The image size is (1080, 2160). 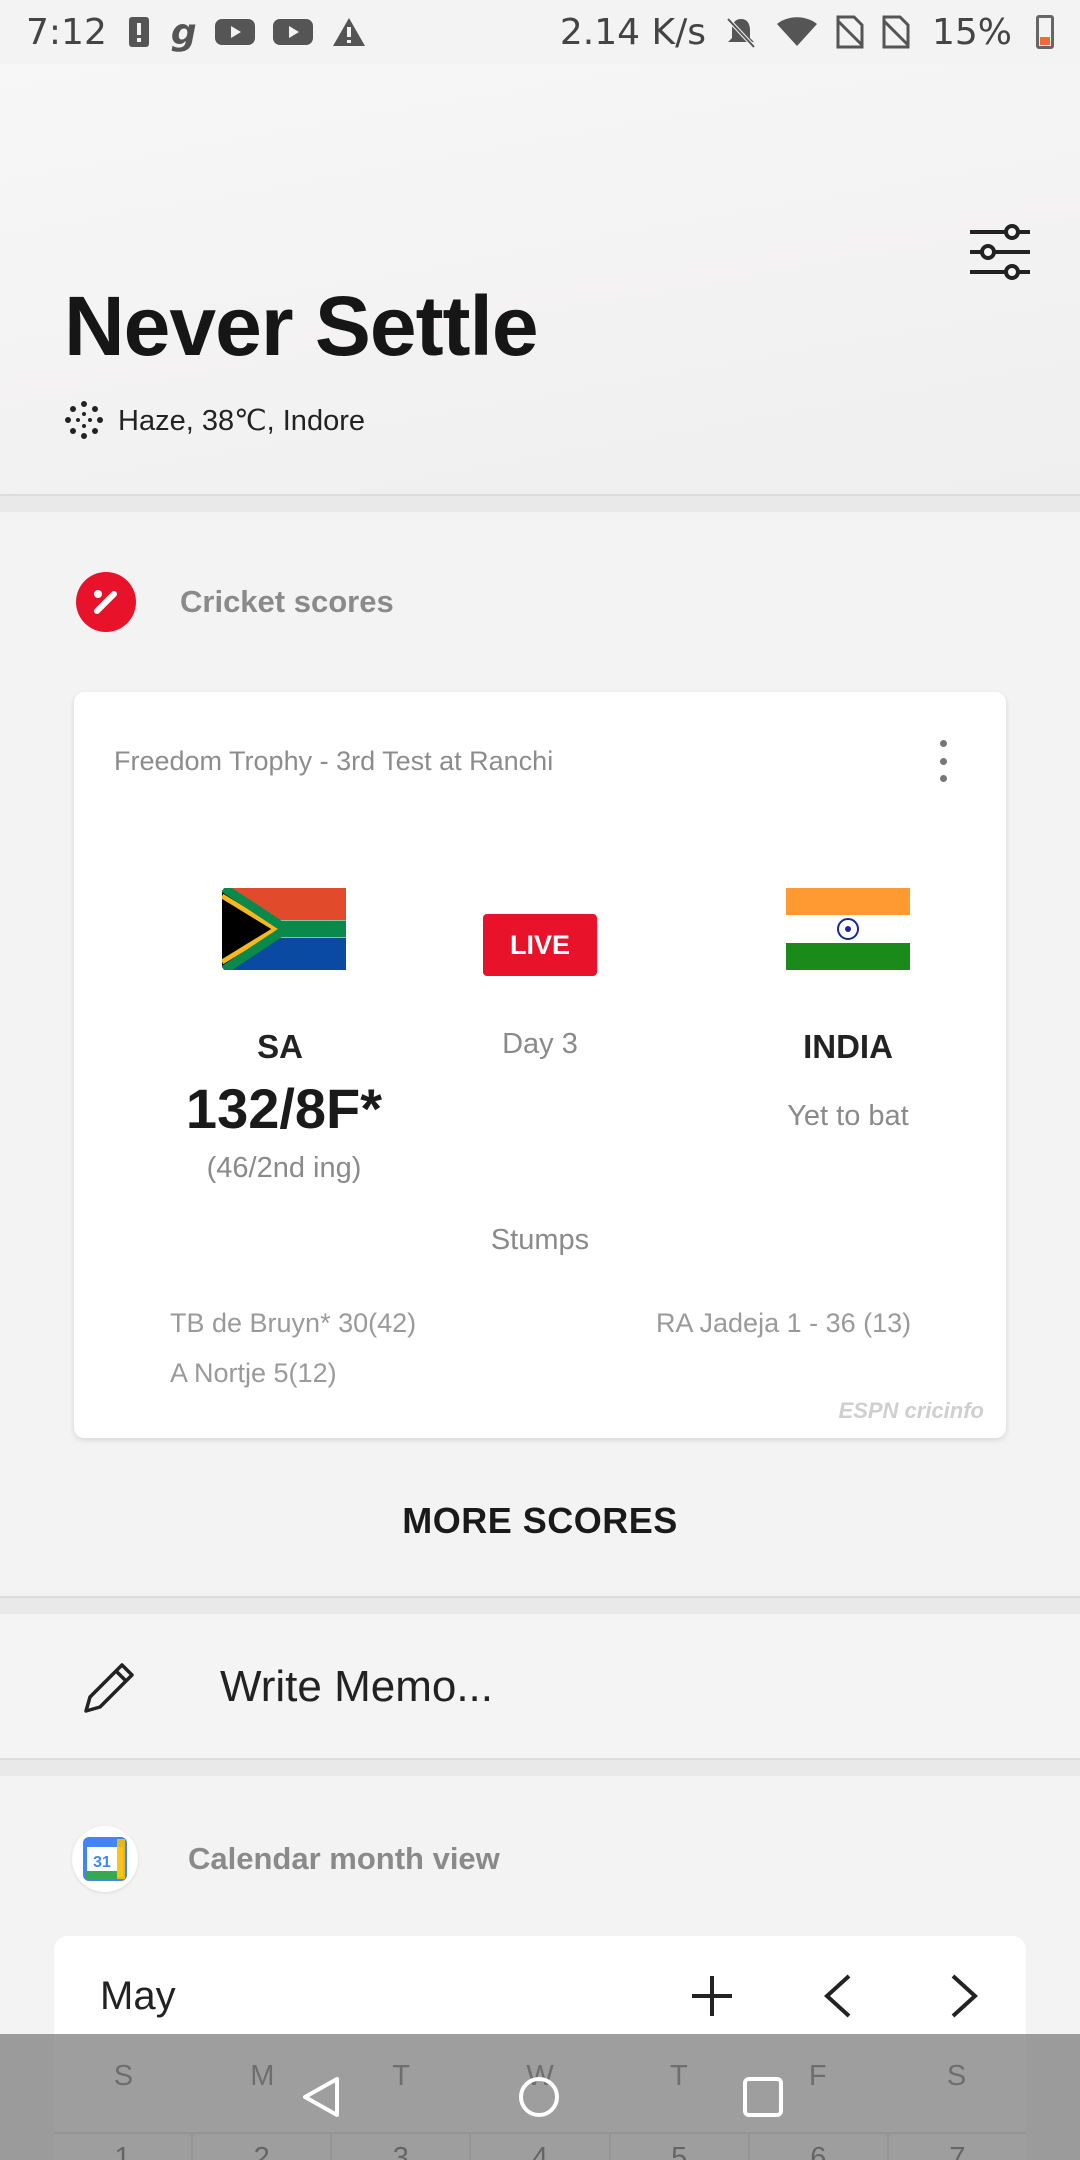 I want to click on calendar-section-header: 31 Calendar month view, so click(x=286, y=1859).